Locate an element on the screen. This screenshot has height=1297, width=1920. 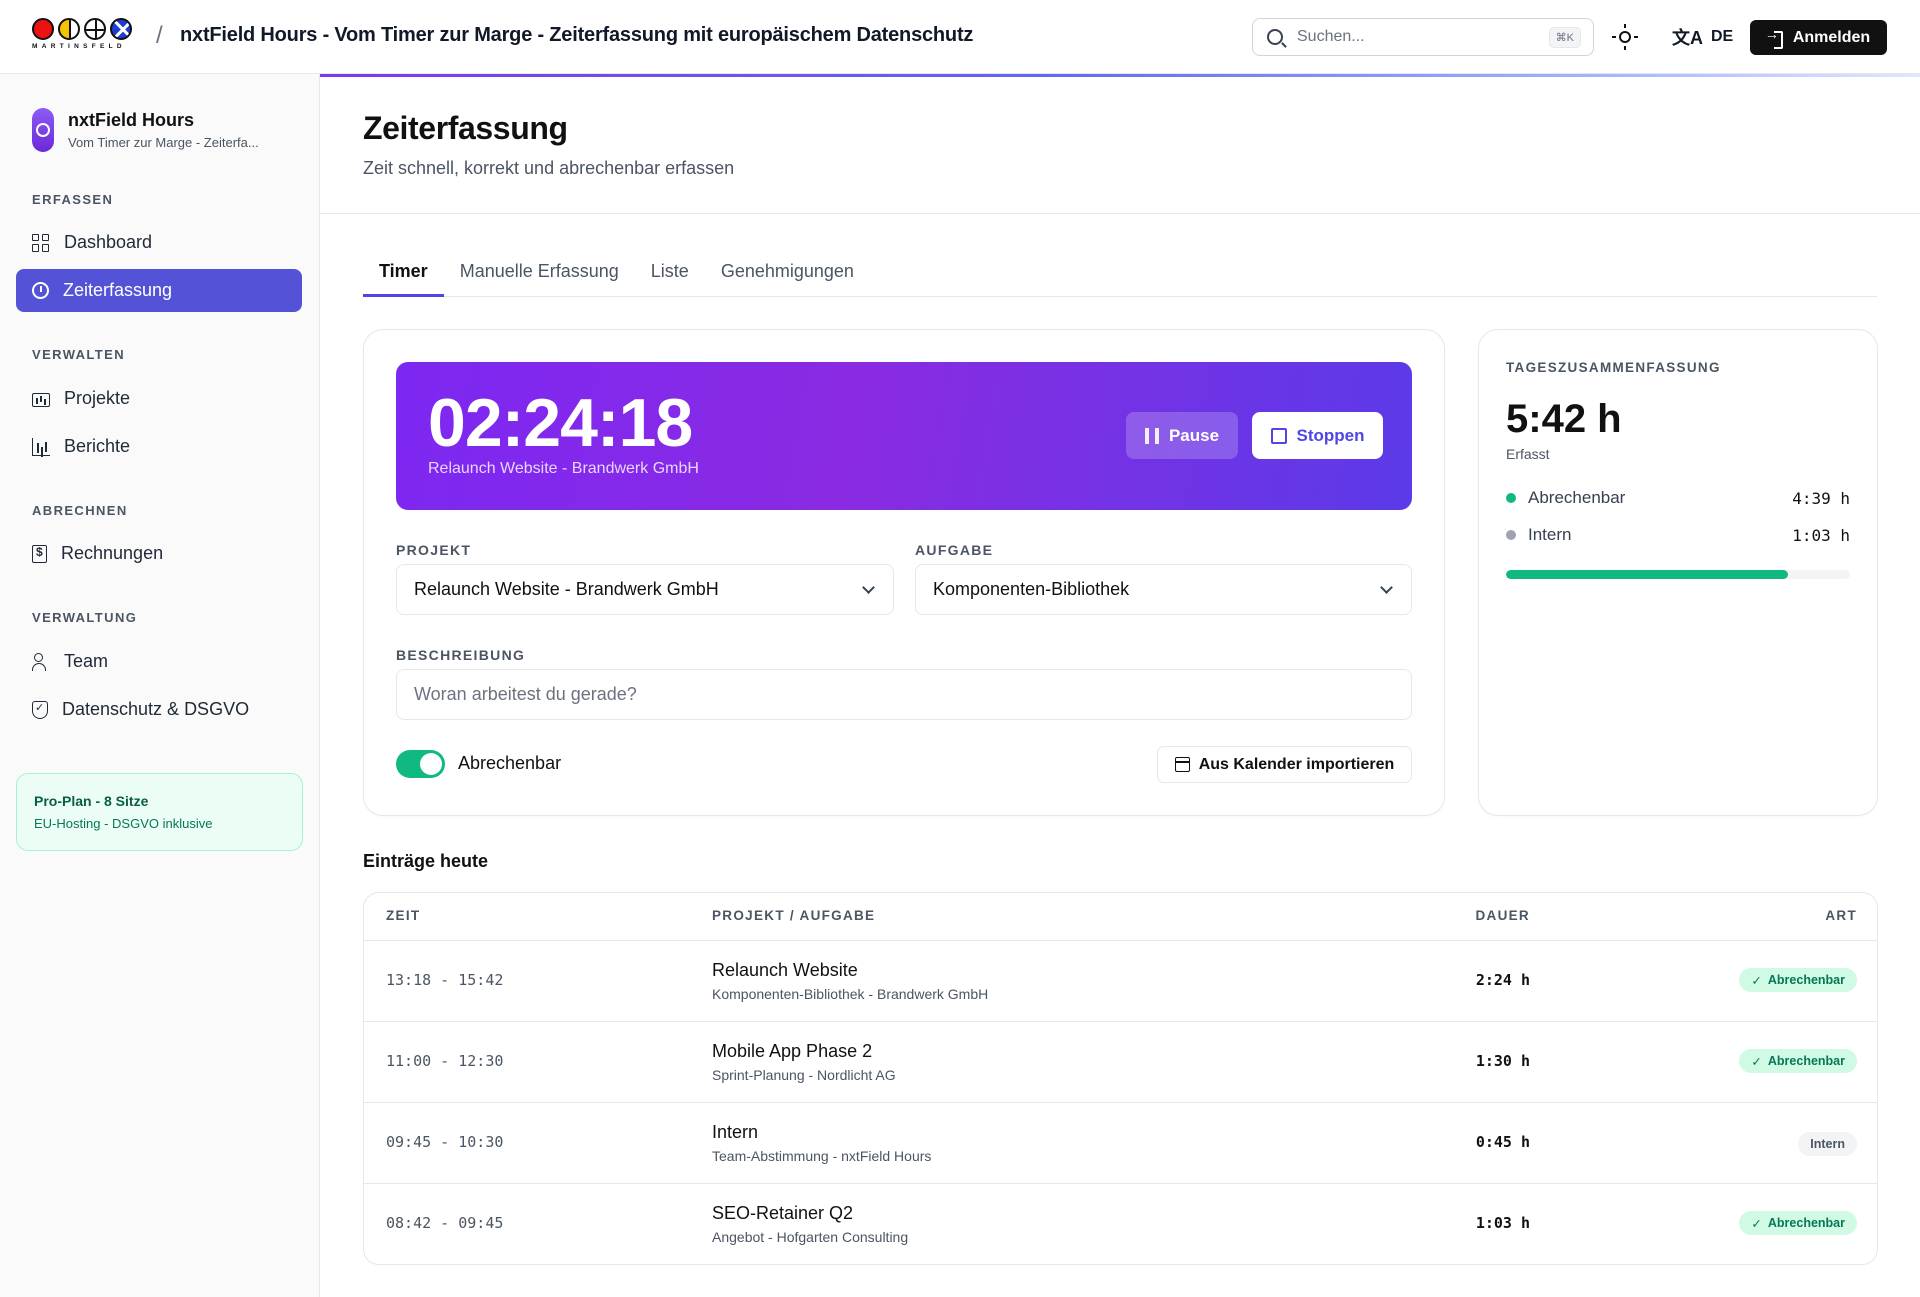
summary-row-intern: Intern 1:03 h is located at coordinates (1678, 535).